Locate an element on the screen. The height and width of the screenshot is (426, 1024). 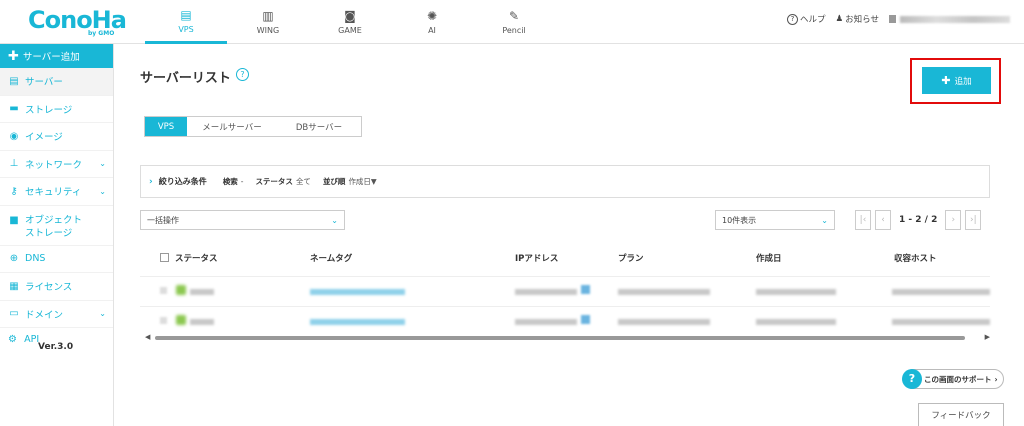
select-all-checkbox is located at coordinates (164, 257).